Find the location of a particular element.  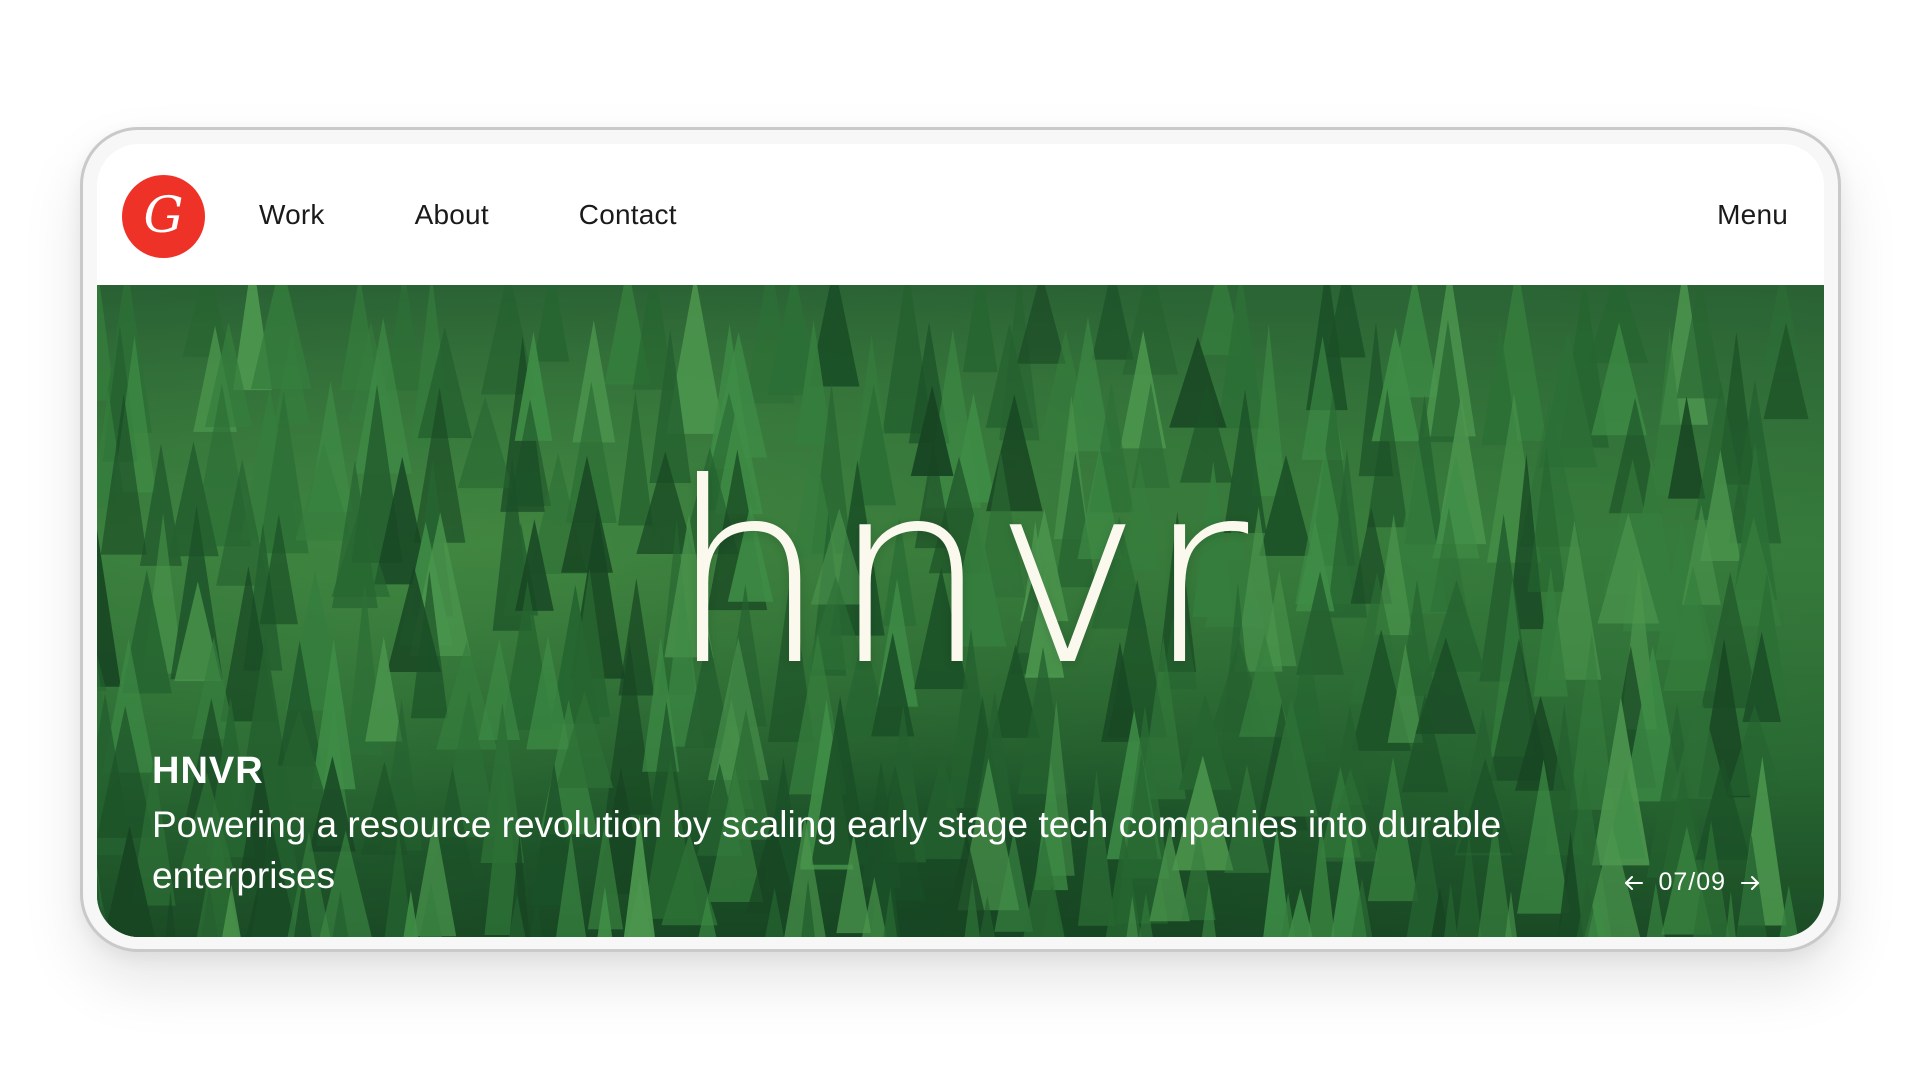

nav-link-work: Work is located at coordinates (292, 215).